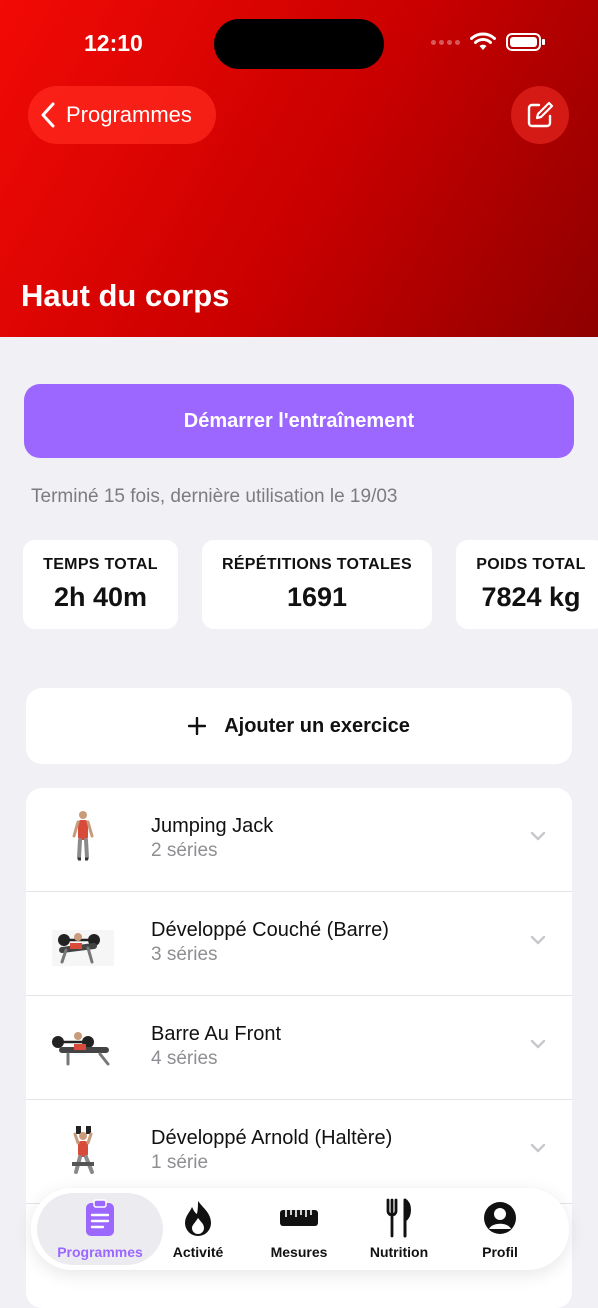  I want to click on exercise-sets: 3 séries, so click(184, 954).